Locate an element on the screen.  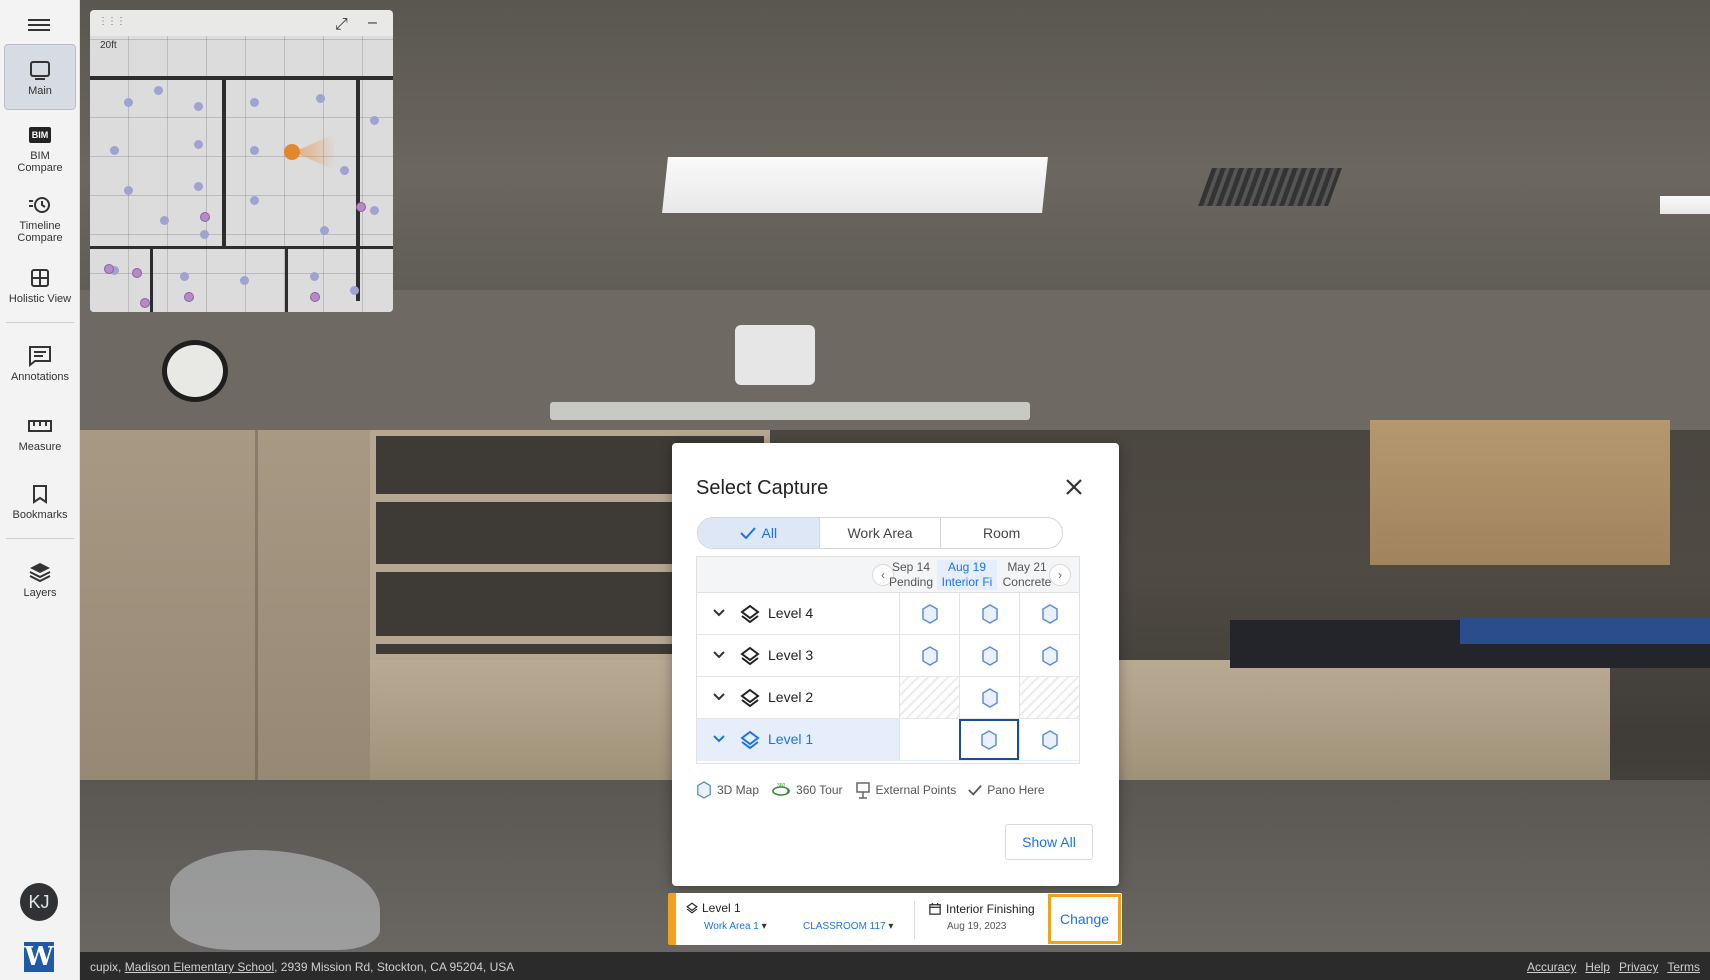
sidebar-item-label: Measure is located at coordinates (40, 446).